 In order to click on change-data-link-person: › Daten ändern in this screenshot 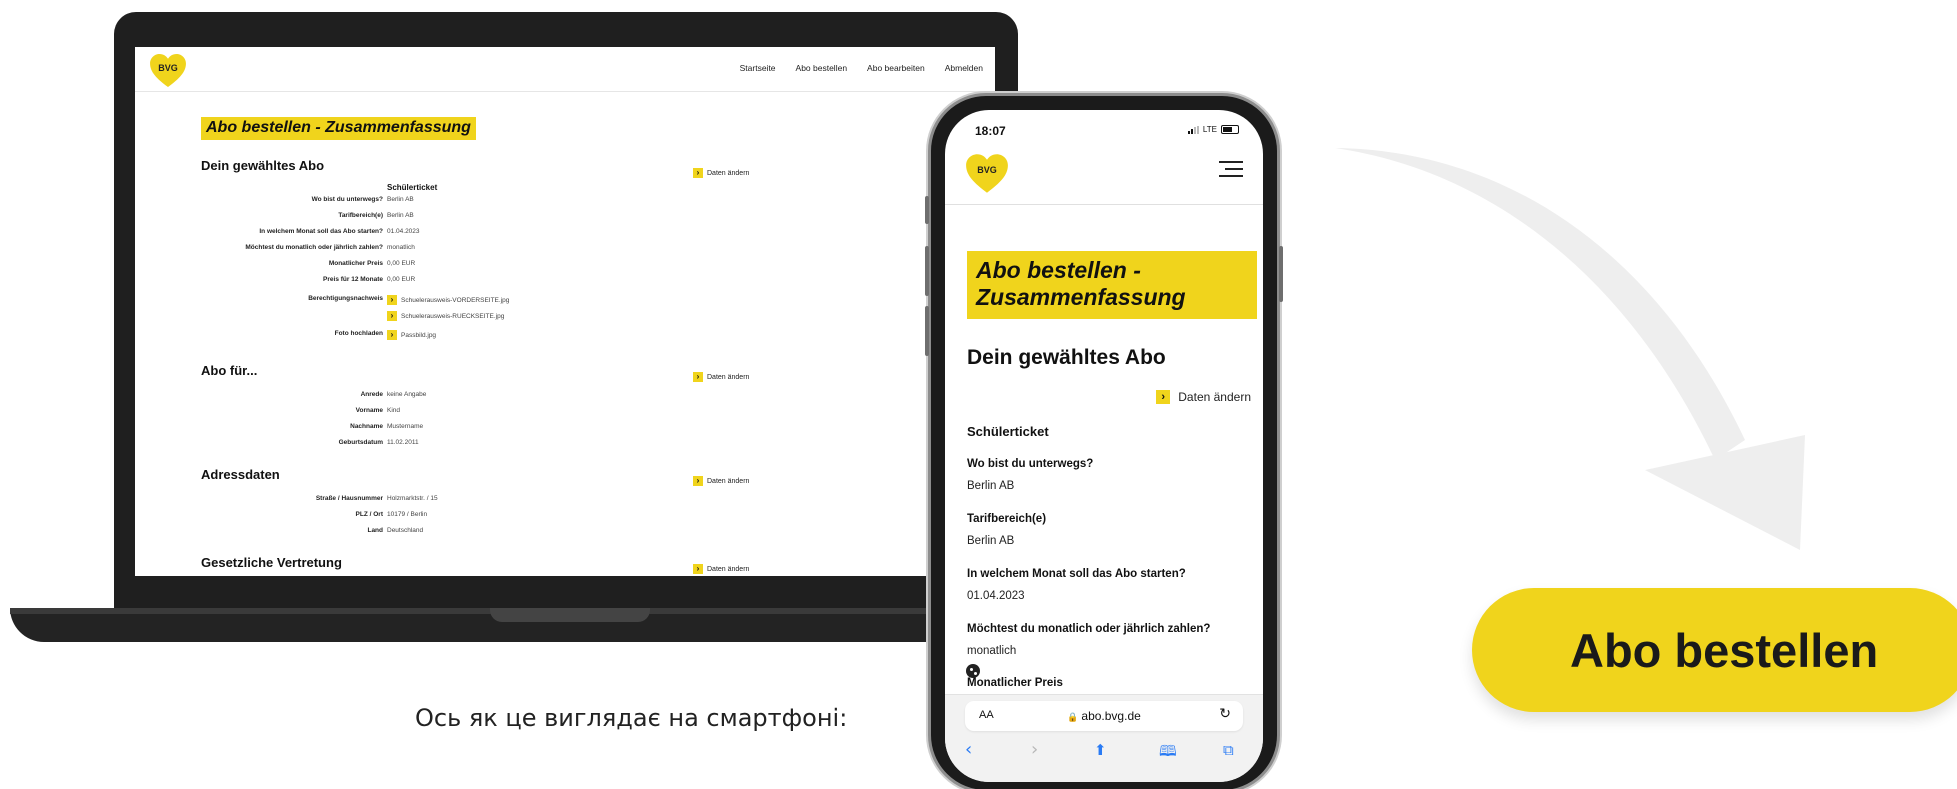, I will do `click(721, 377)`.